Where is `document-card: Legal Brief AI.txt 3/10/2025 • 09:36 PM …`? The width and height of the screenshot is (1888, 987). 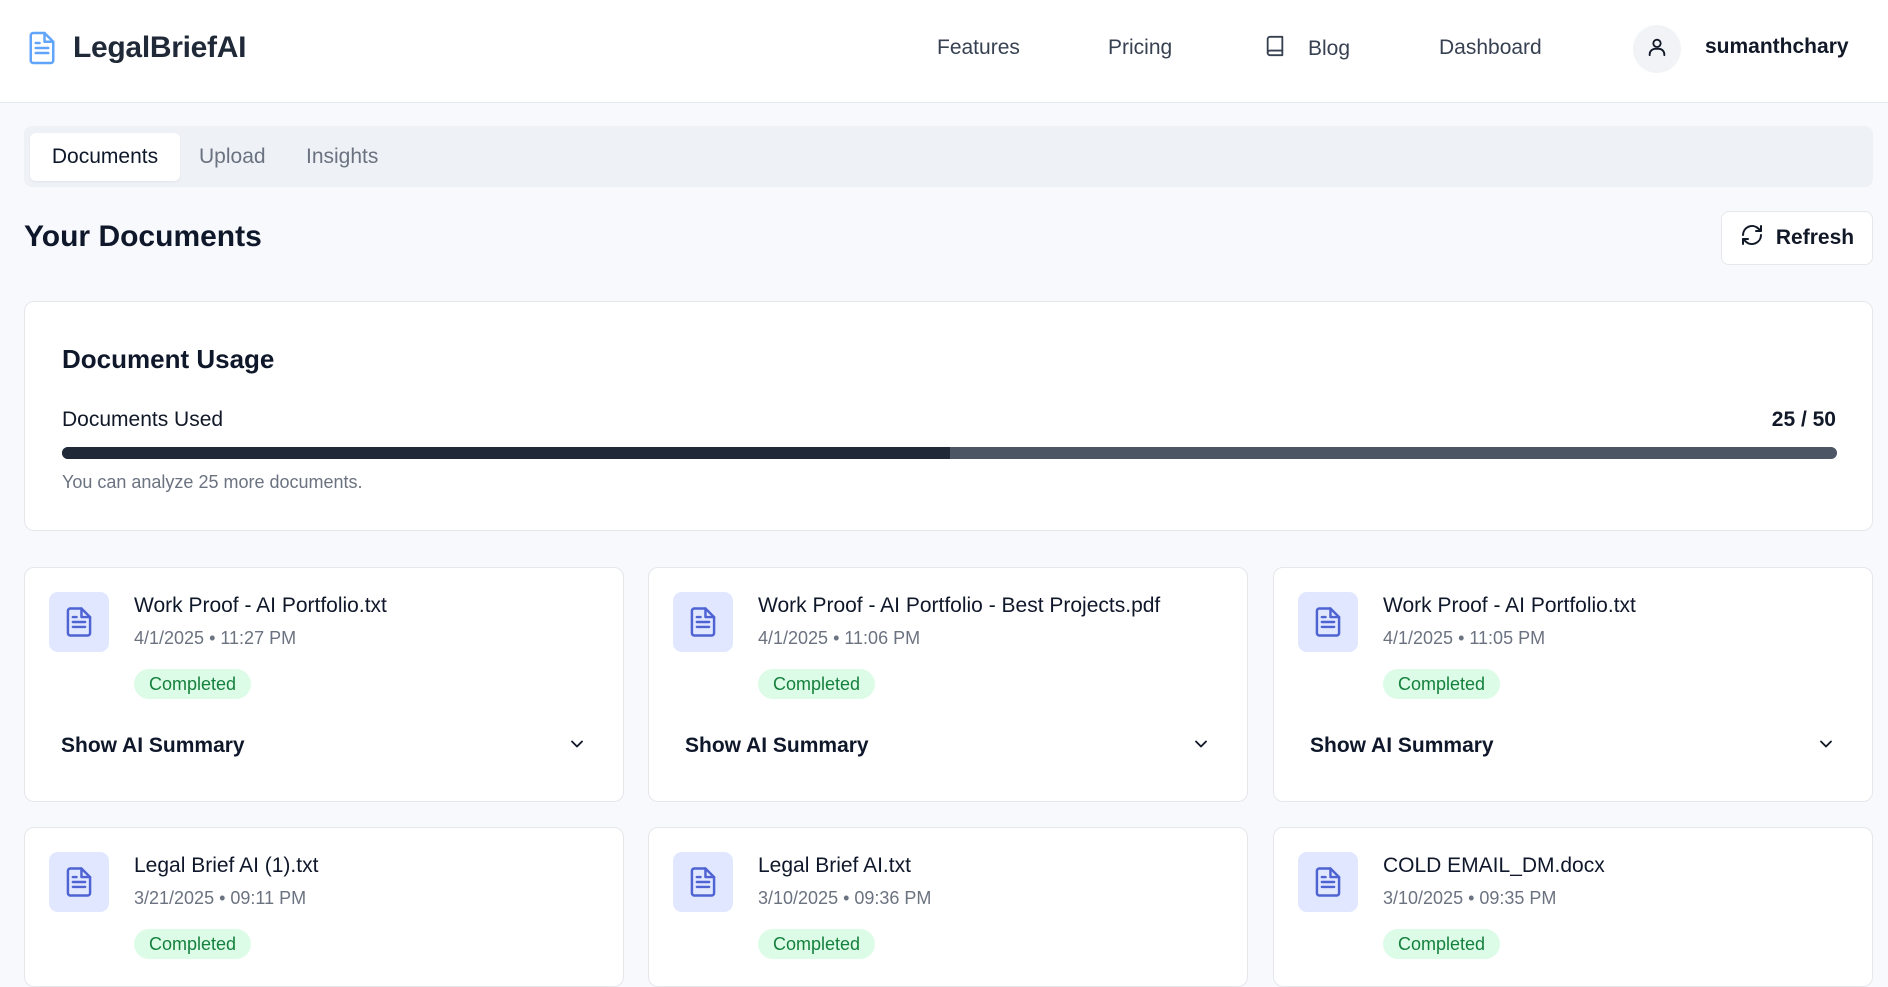 document-card: Legal Brief AI.txt 3/10/2025 • 09:36 PM … is located at coordinates (948, 907).